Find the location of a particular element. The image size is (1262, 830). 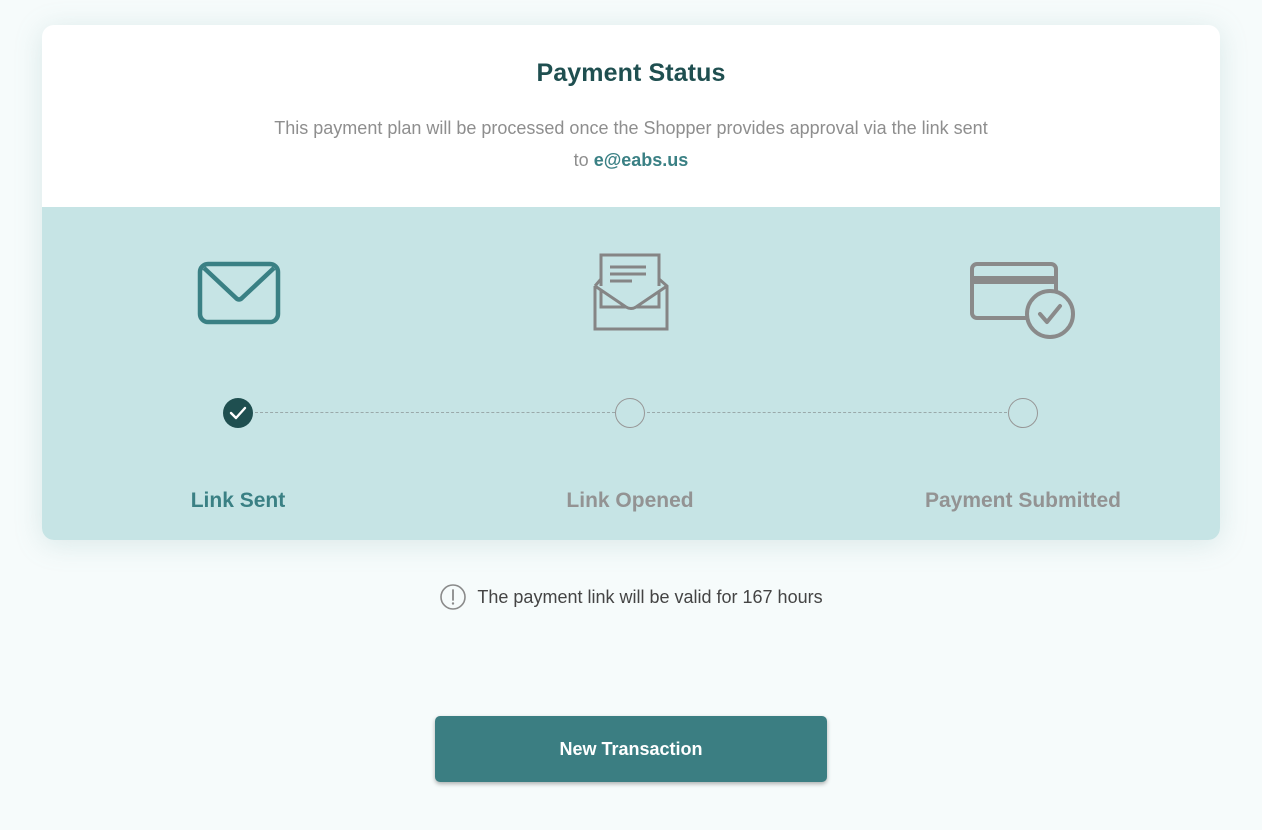

step-dot-complete is located at coordinates (238, 413).